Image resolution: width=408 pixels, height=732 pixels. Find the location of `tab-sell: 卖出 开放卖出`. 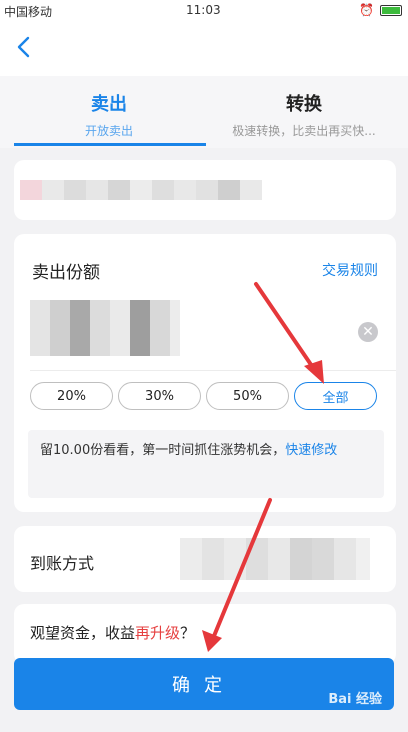

tab-sell: 卖出 开放卖出 is located at coordinates (109, 114).